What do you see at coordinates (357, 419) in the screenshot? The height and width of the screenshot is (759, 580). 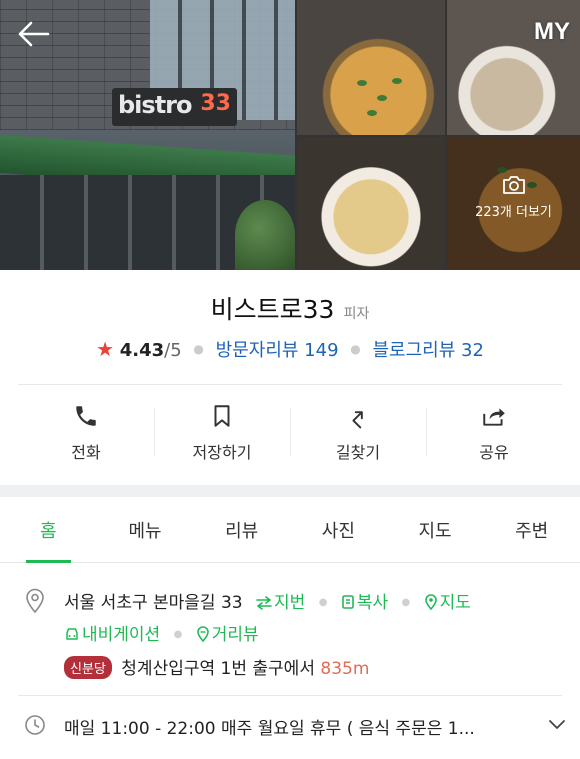 I see `directions-icon` at bounding box center [357, 419].